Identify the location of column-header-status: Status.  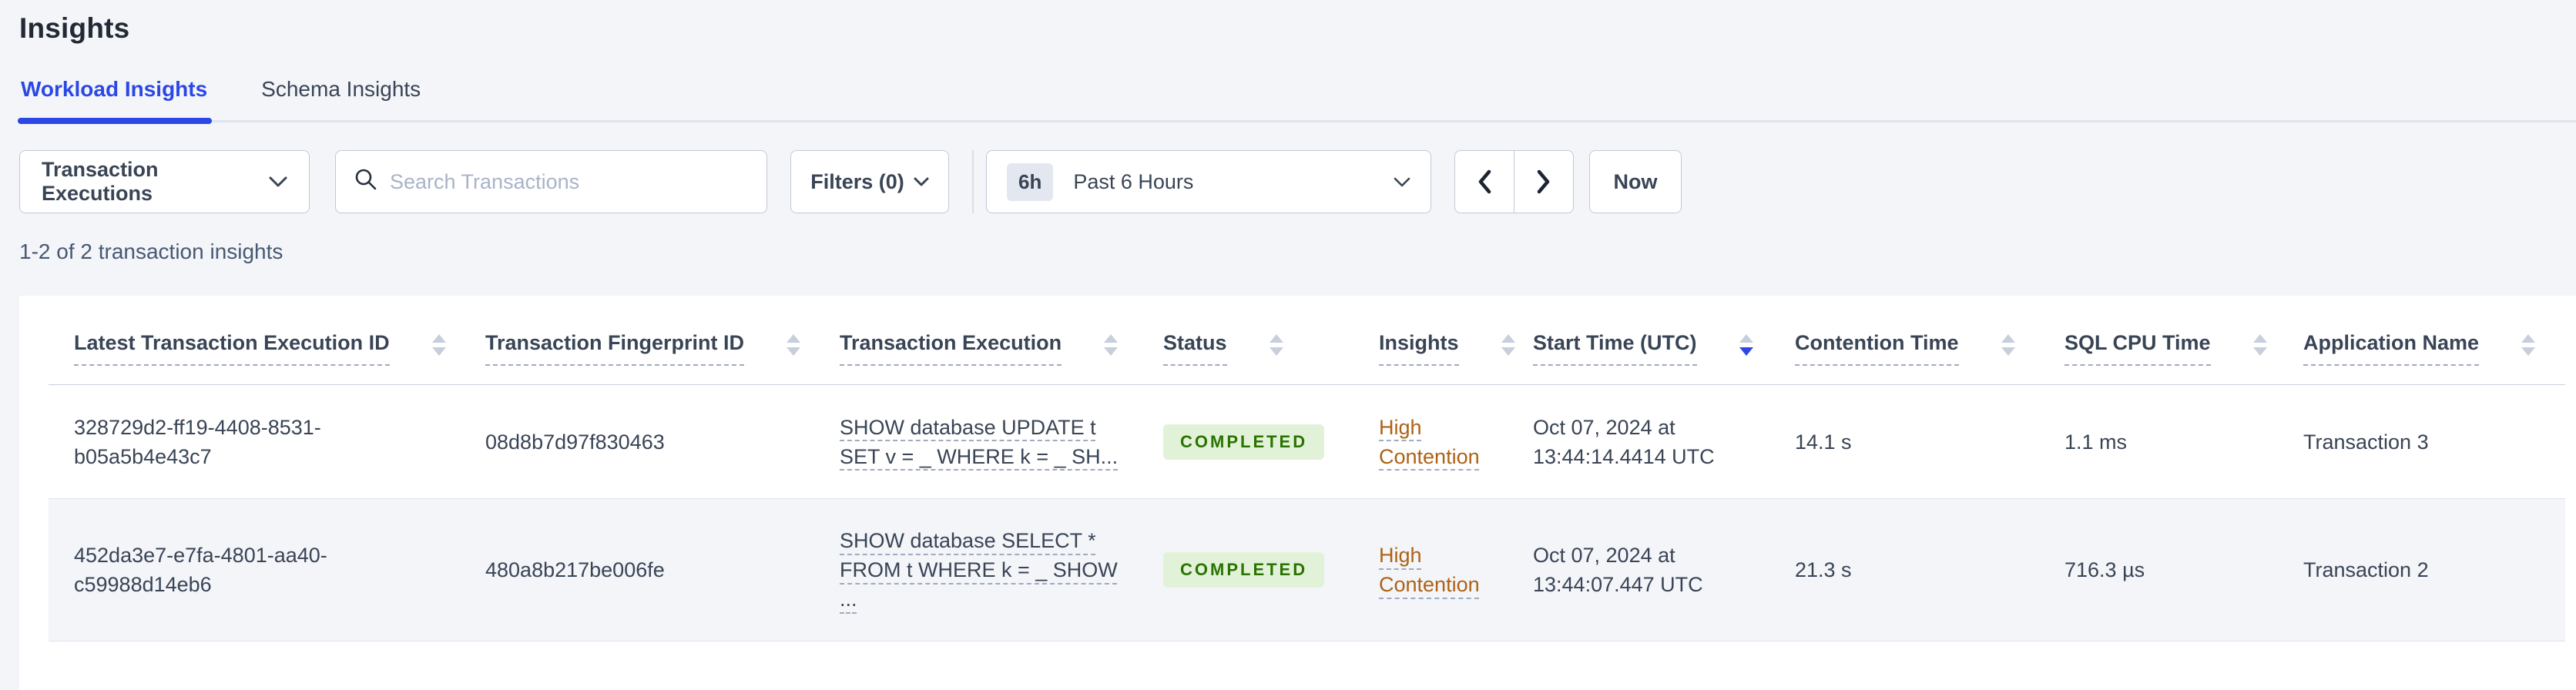
(1271, 357).